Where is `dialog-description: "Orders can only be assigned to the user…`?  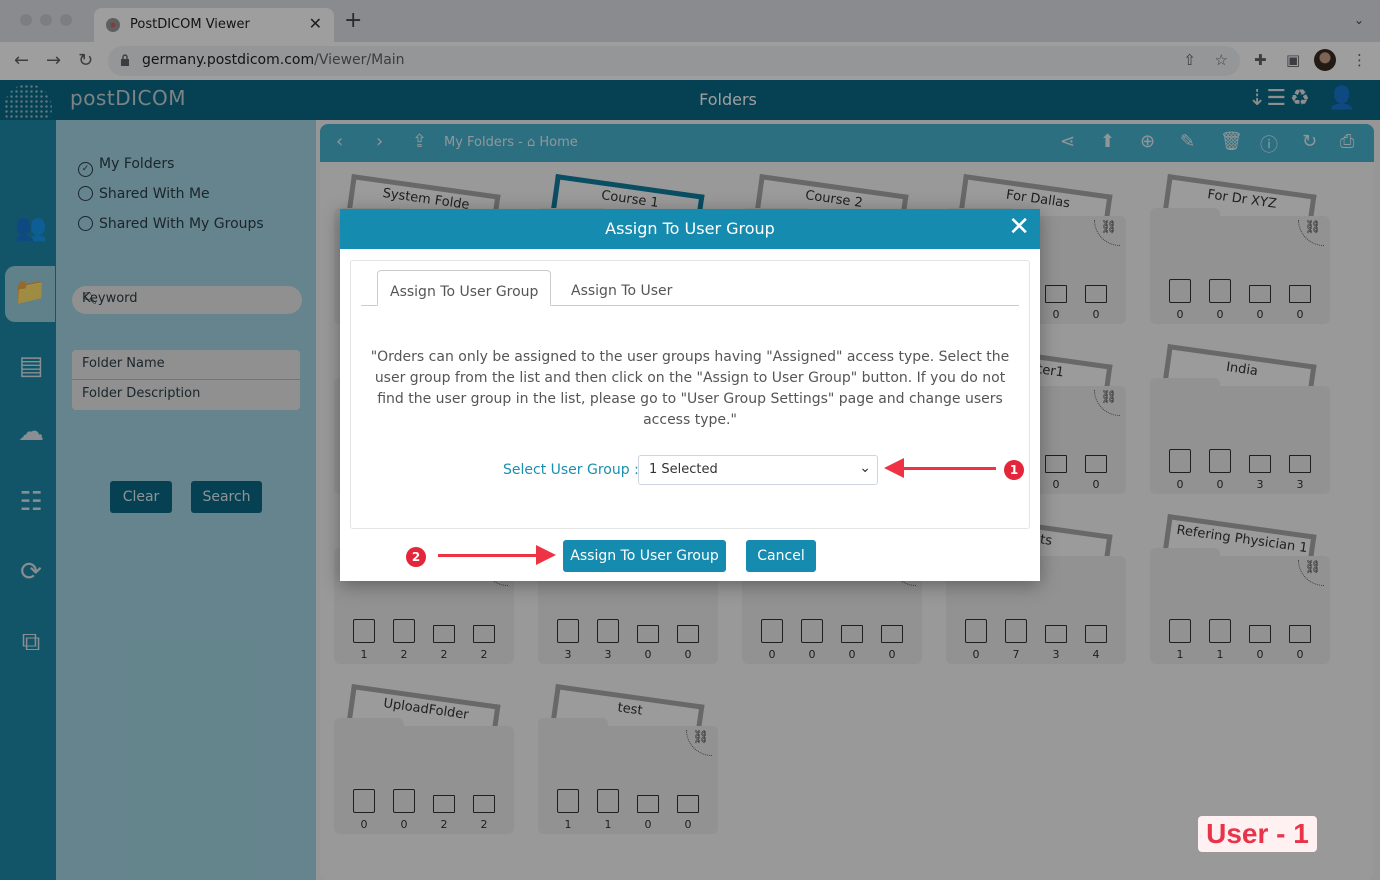 dialog-description: "Orders can only be assigned to the user… is located at coordinates (690, 388).